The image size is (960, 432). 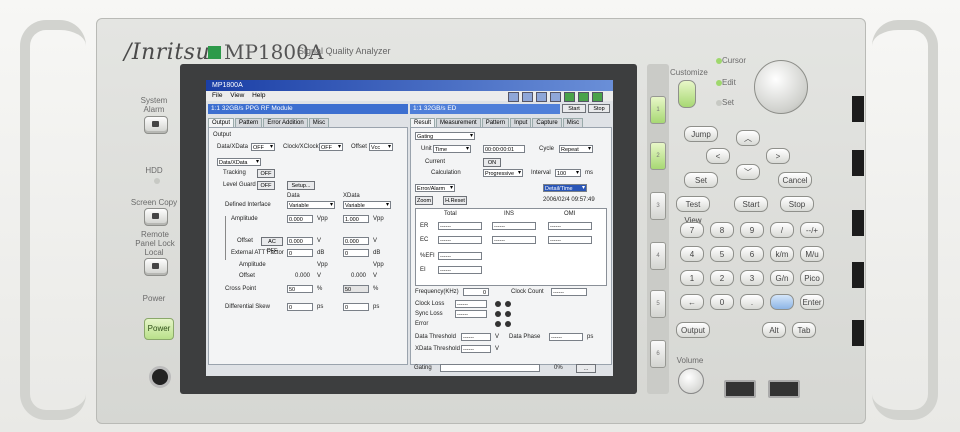 I want to click on detail-time-select: Detail/Time, so click(x=565, y=188).